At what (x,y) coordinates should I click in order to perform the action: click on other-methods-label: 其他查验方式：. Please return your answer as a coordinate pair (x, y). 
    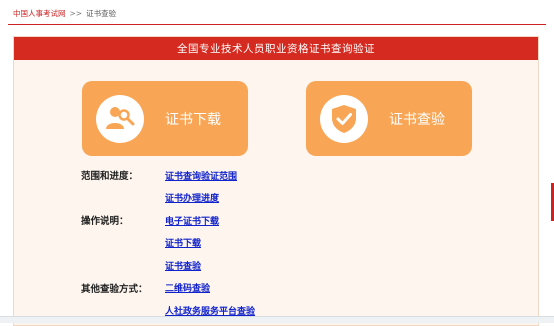
    Looking at the image, I should click on (114, 289).